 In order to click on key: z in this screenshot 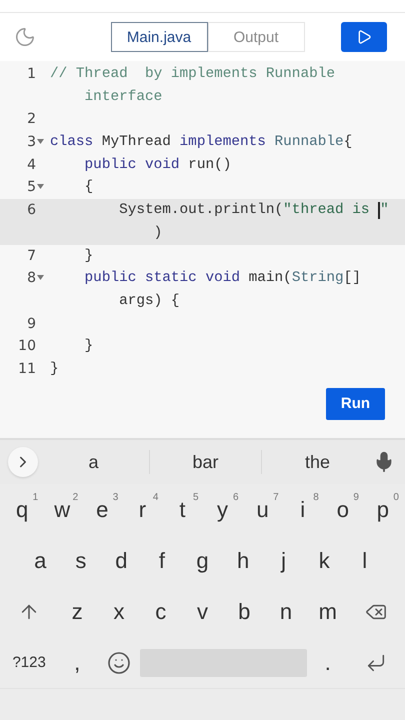, I will do `click(77, 612)`.